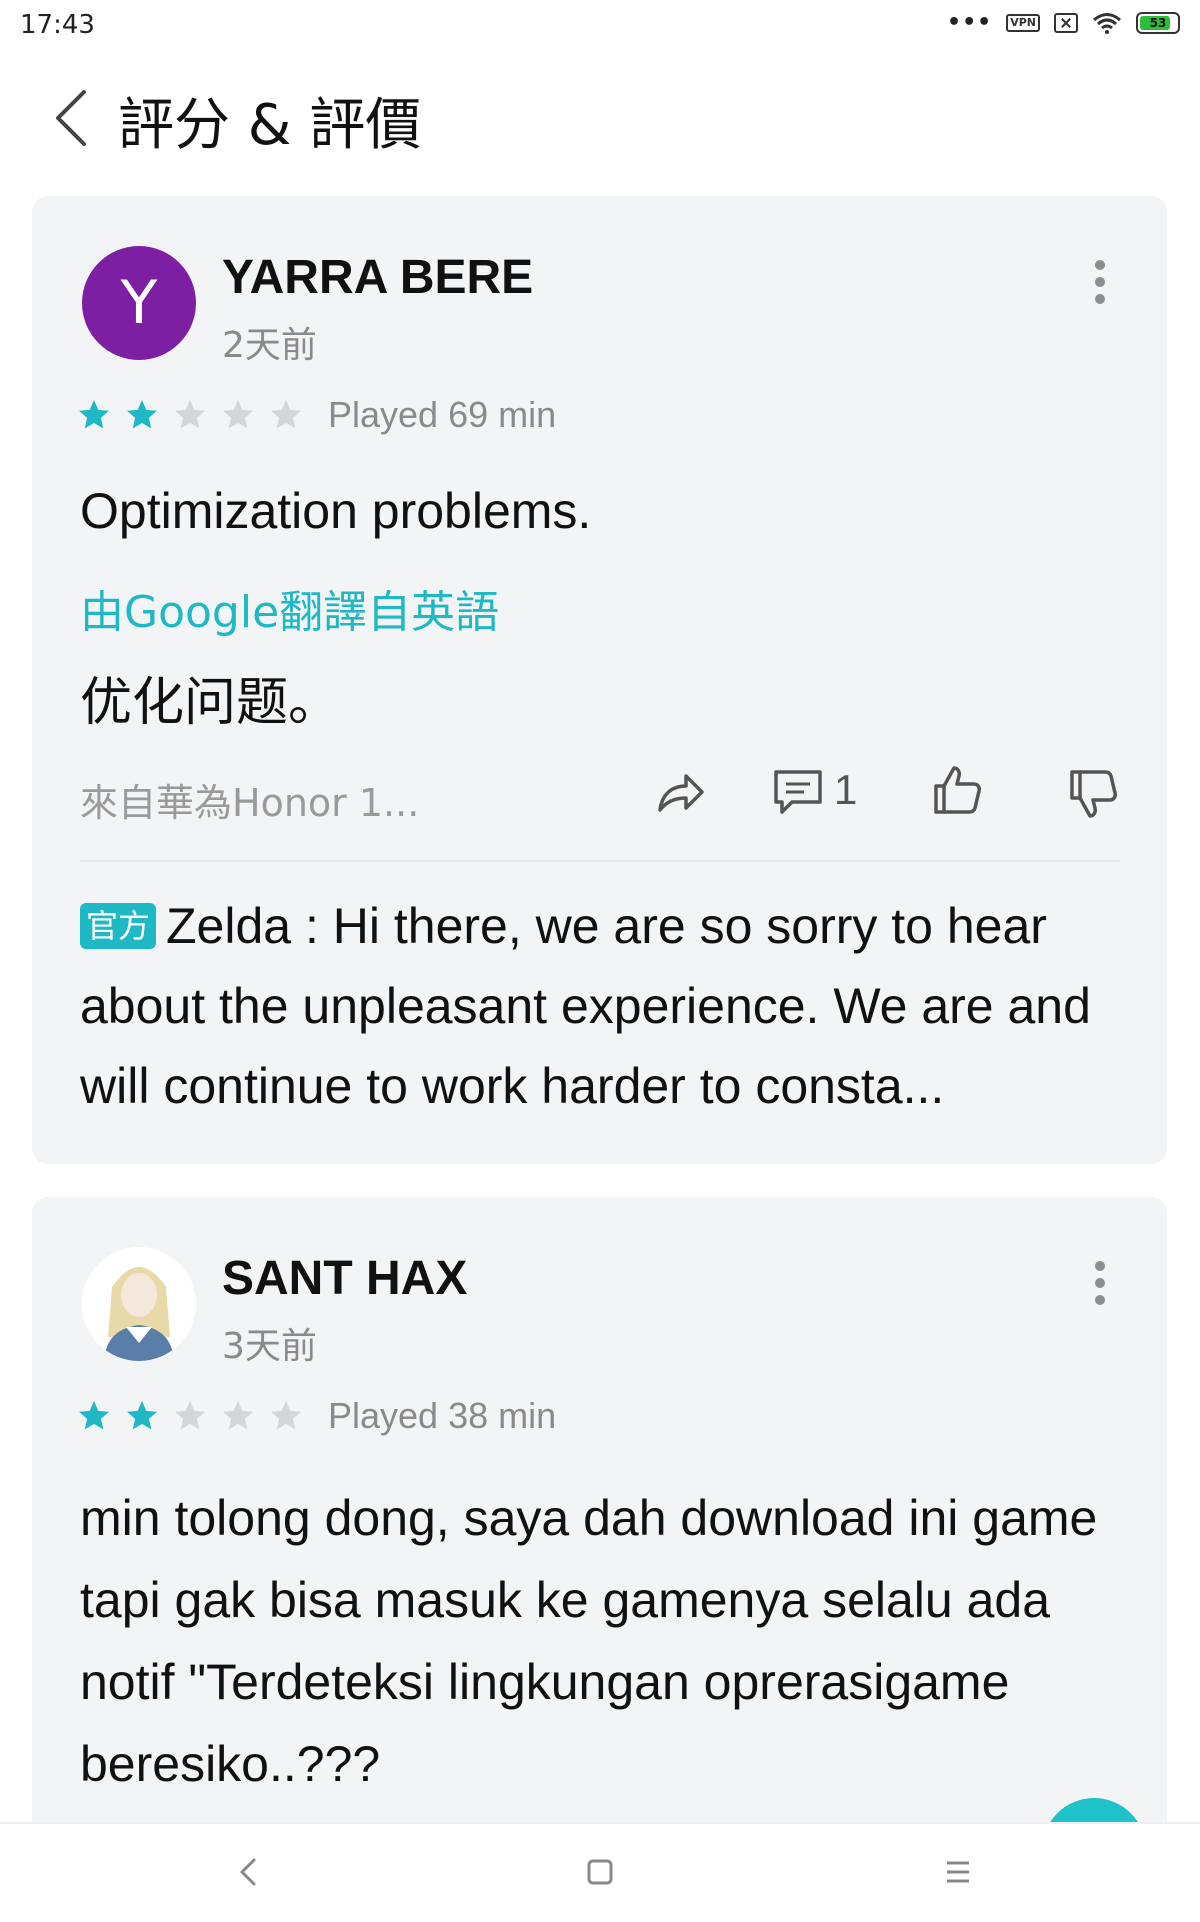 The height and width of the screenshot is (1922, 1200). What do you see at coordinates (139, 303) in the screenshot?
I see `avatar: Y` at bounding box center [139, 303].